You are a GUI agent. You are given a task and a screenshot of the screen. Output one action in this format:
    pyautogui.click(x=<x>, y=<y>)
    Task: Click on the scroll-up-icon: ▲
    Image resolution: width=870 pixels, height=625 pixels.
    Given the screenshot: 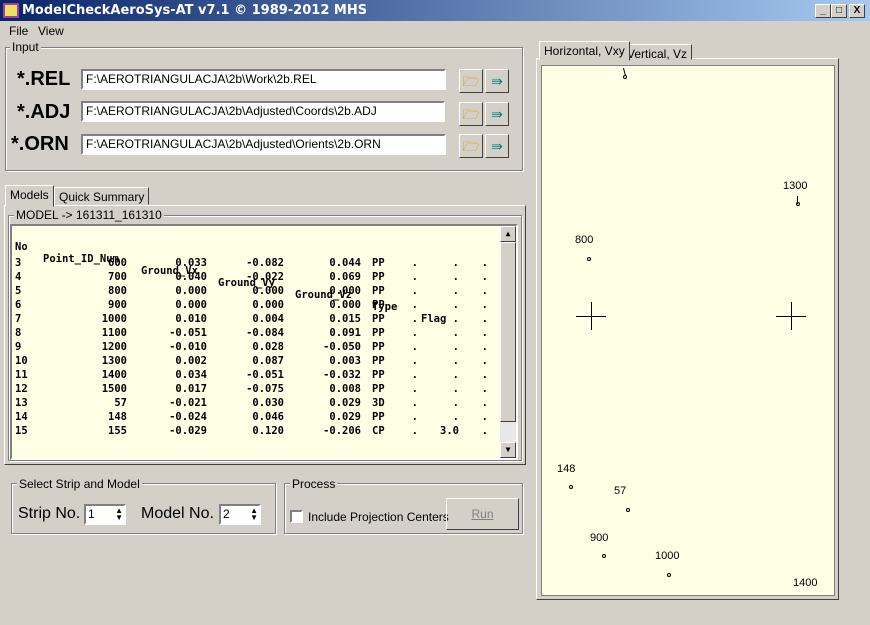 What is the action you would take?
    pyautogui.click(x=508, y=234)
    